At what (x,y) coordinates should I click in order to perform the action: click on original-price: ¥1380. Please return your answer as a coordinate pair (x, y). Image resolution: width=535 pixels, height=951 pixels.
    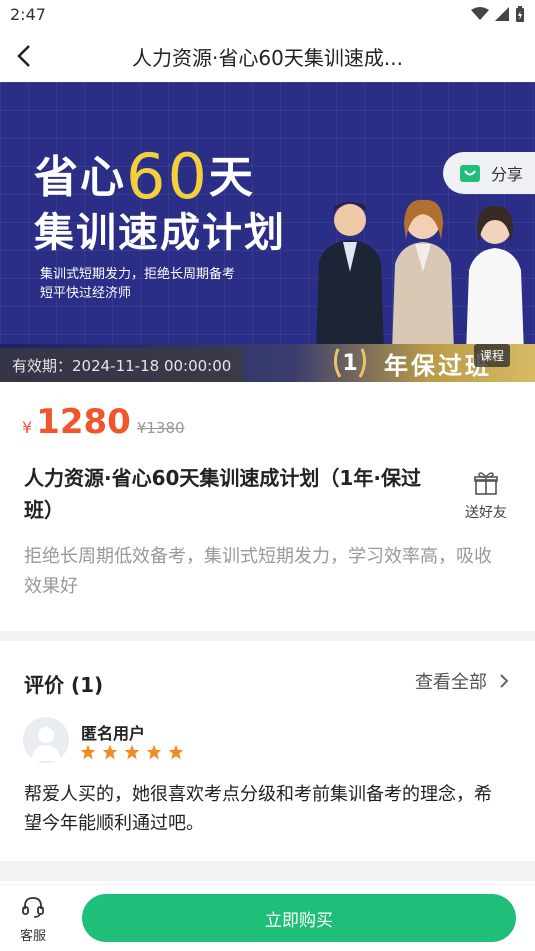
    Looking at the image, I should click on (160, 428).